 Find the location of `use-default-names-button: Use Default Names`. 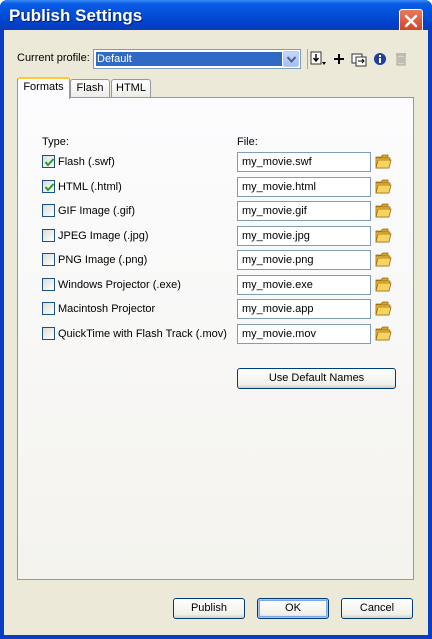

use-default-names-button: Use Default Names is located at coordinates (316, 378).